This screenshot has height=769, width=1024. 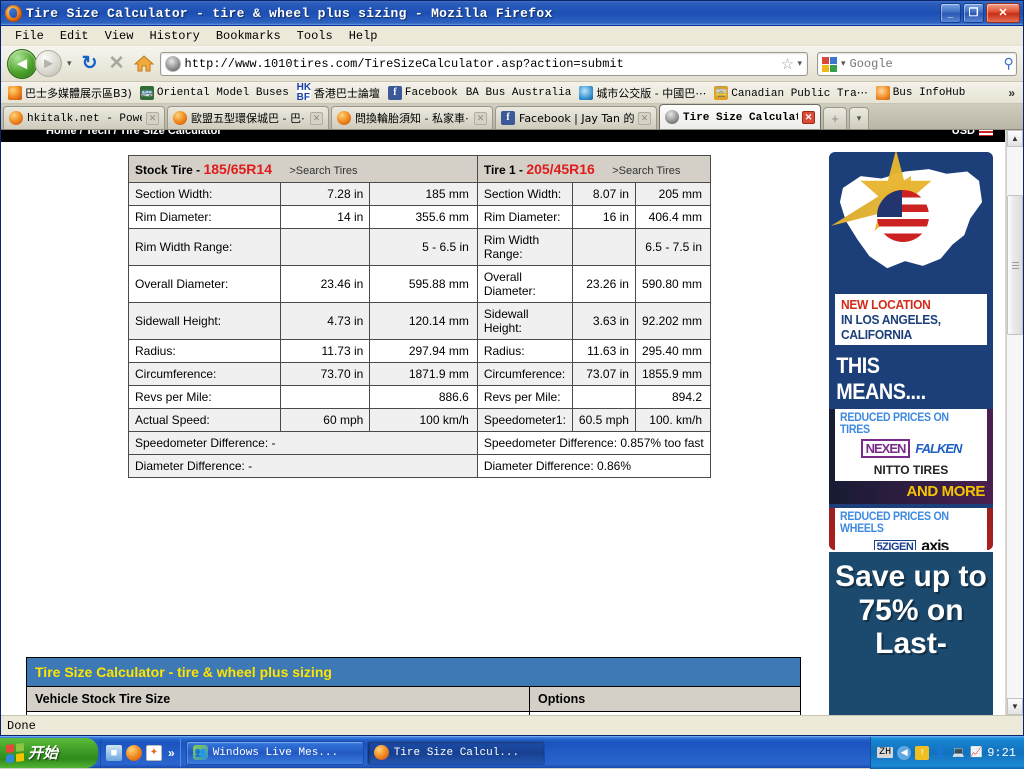 I want to click on clock: 9:21, so click(x=1001, y=753).